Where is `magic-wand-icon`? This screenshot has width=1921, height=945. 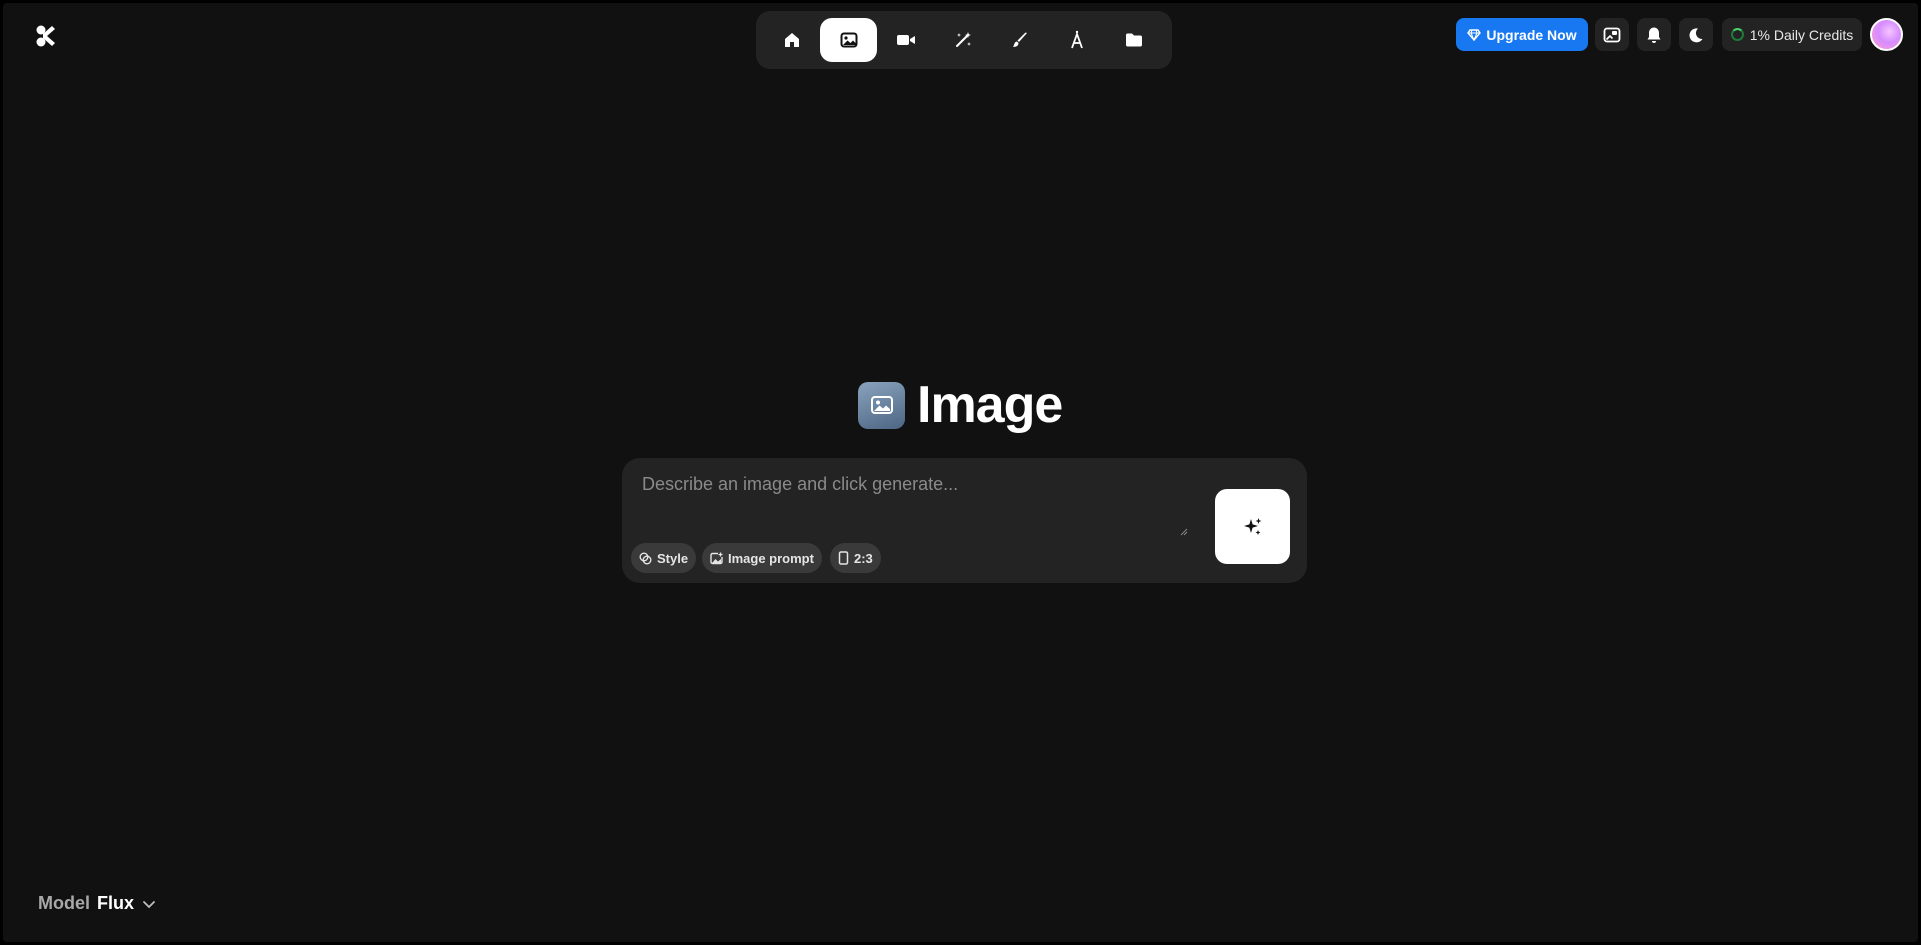 magic-wand-icon is located at coordinates (963, 39).